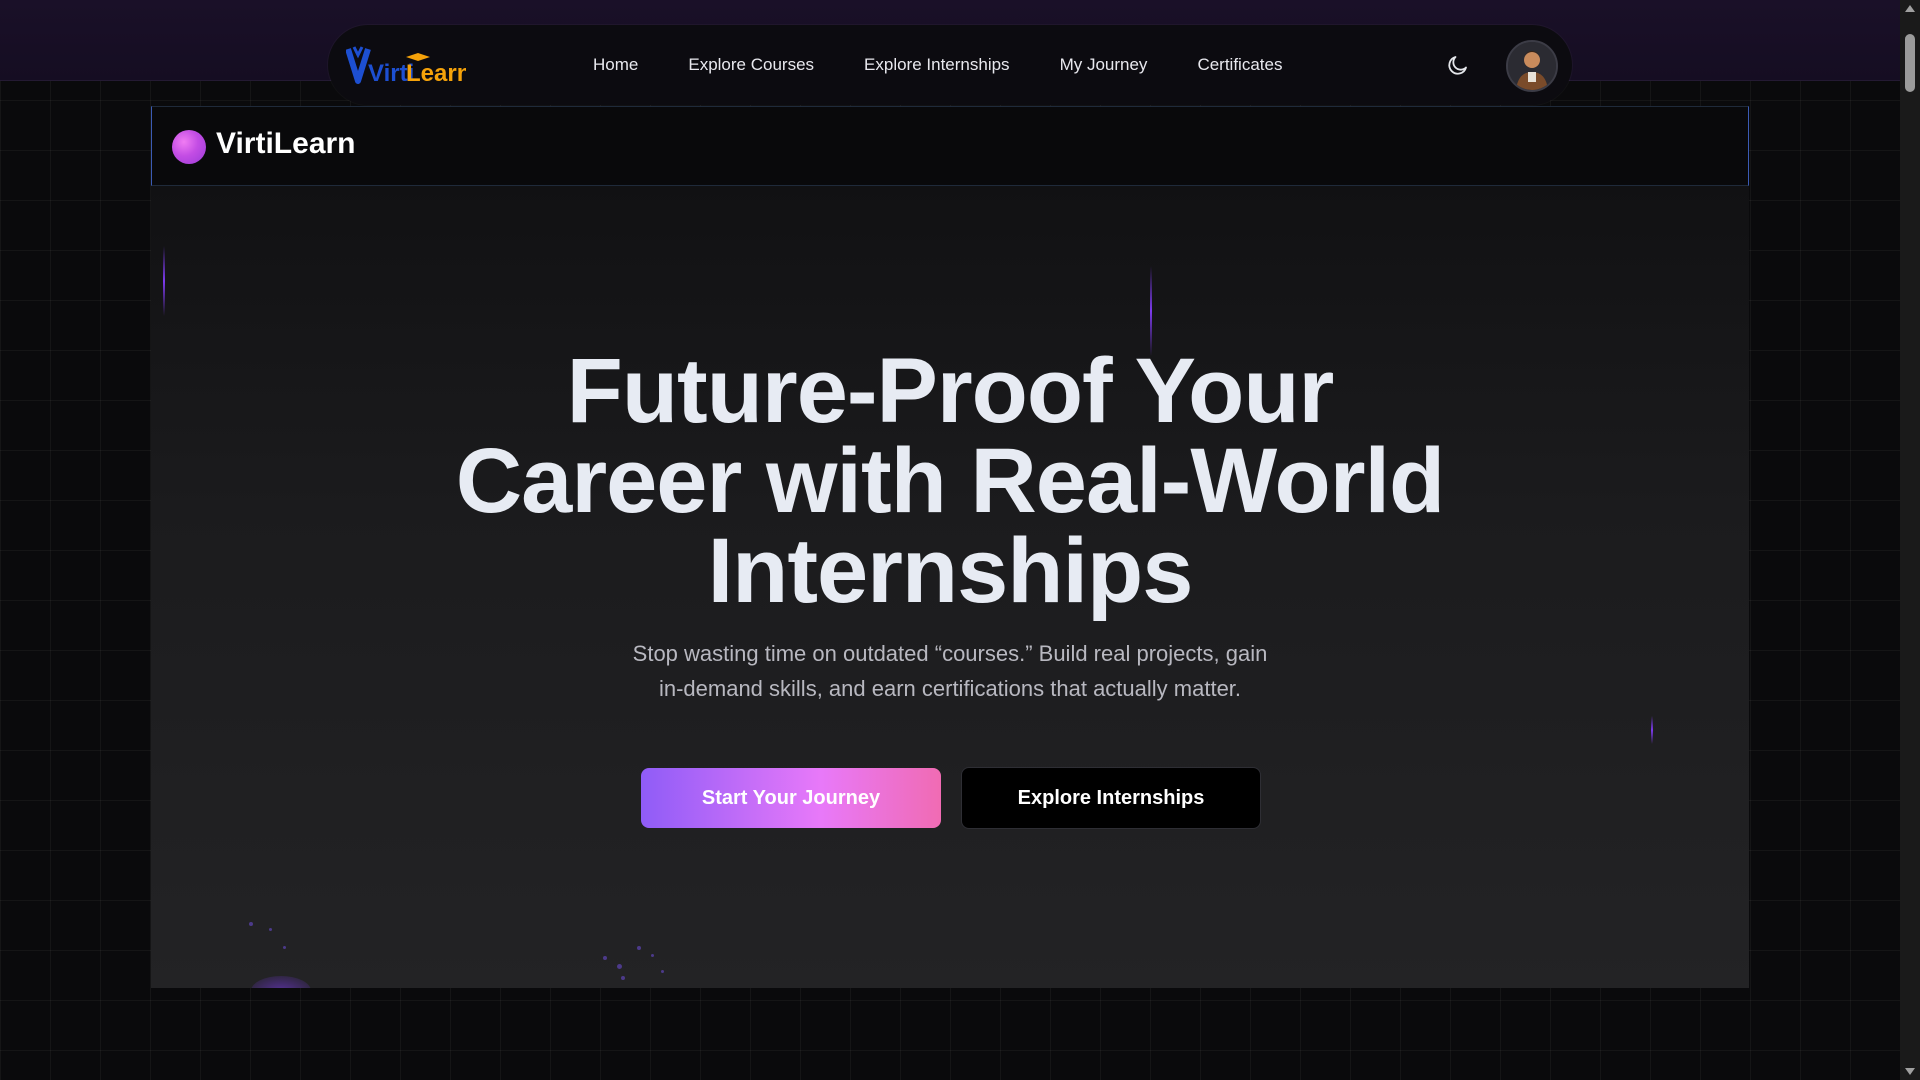 The height and width of the screenshot is (1080, 1920). Describe the element at coordinates (615, 65) in the screenshot. I see `nav-home: Home` at that location.